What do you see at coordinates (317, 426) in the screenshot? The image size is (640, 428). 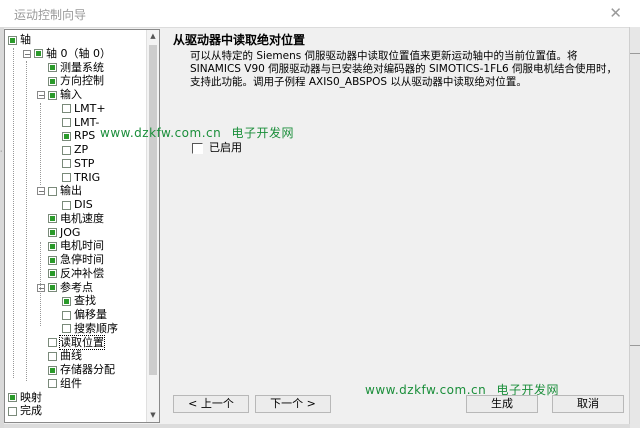 I see `bottom-edge` at bounding box center [317, 426].